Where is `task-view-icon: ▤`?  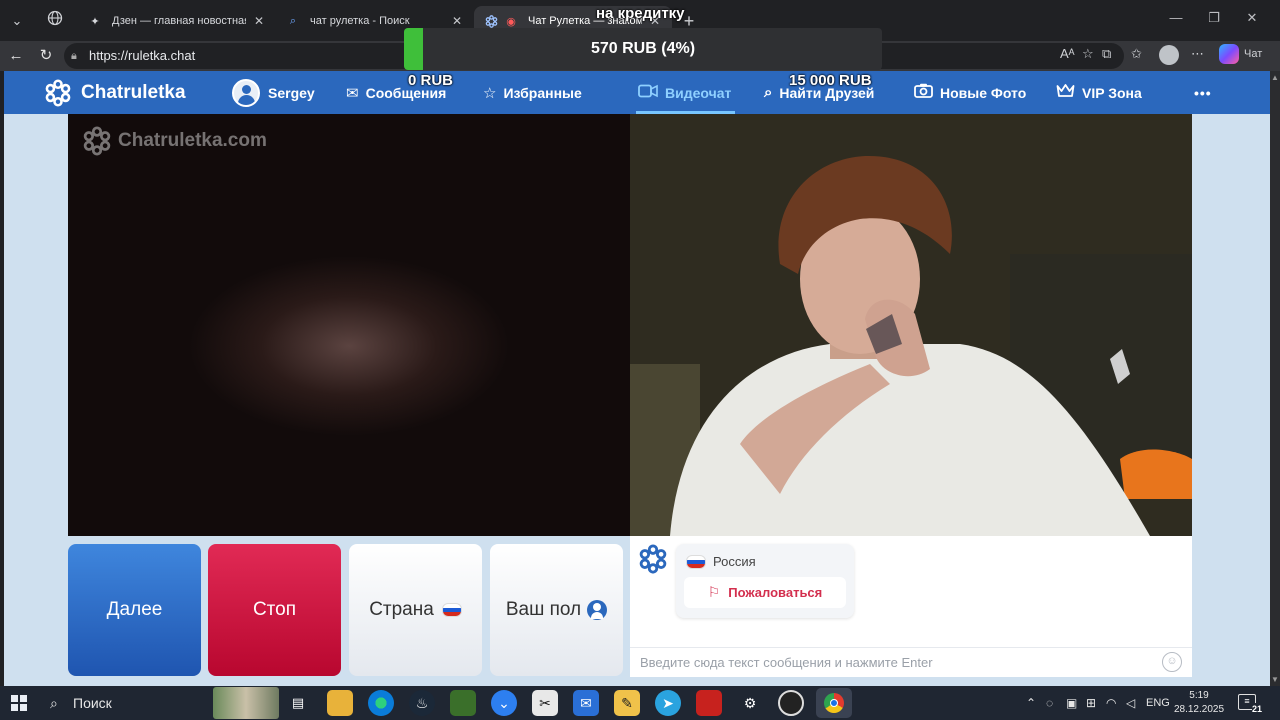
task-view-icon: ▤ is located at coordinates (298, 703).